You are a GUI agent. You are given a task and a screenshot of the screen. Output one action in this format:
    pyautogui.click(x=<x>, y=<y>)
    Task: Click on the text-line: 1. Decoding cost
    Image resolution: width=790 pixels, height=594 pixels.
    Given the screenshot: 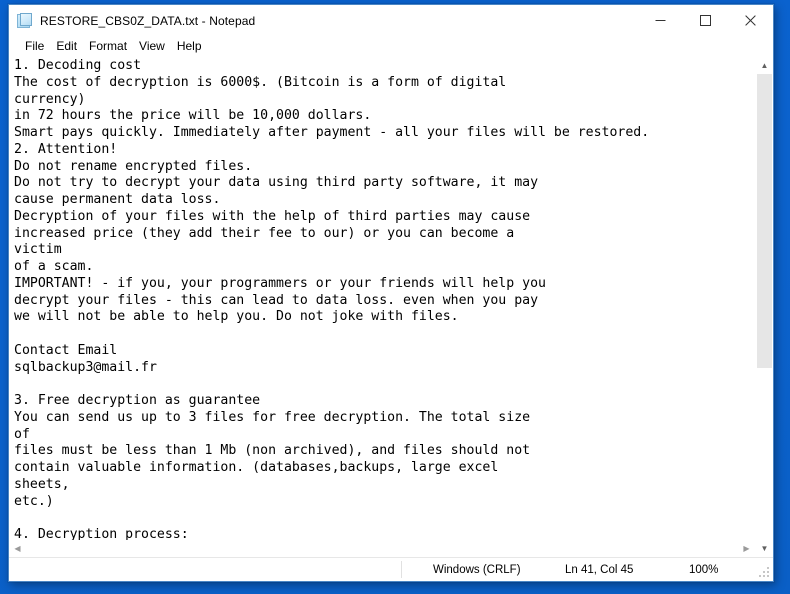 What is the action you would take?
    pyautogui.click(x=78, y=65)
    